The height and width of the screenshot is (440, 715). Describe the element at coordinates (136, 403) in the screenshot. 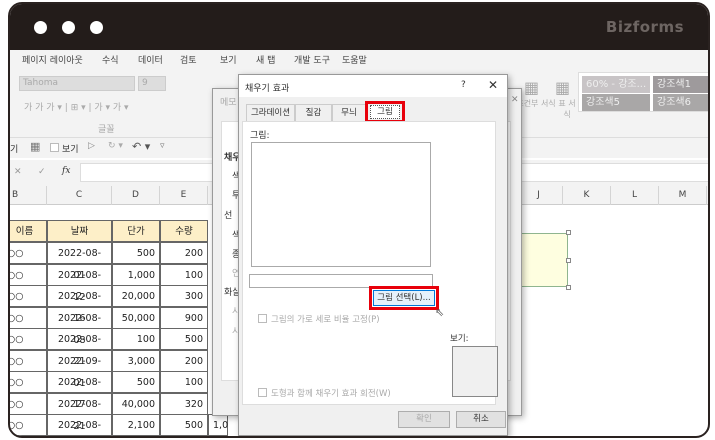

I see `table-cell: 40,000` at that location.